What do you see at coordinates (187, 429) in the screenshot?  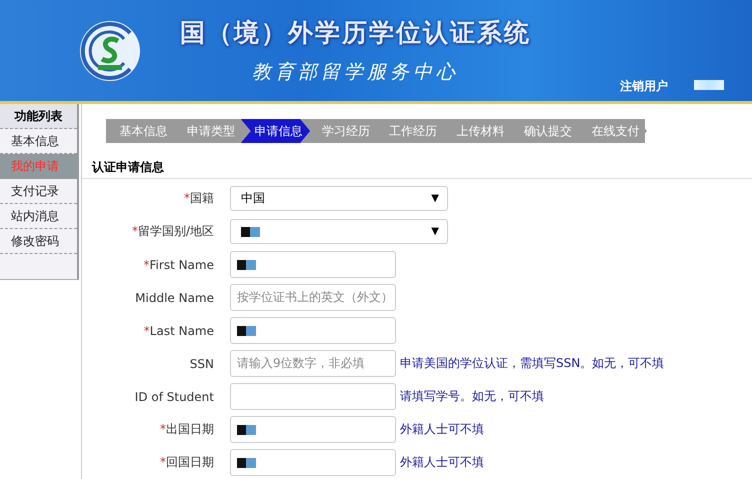 I see `field-label: *出国日期` at bounding box center [187, 429].